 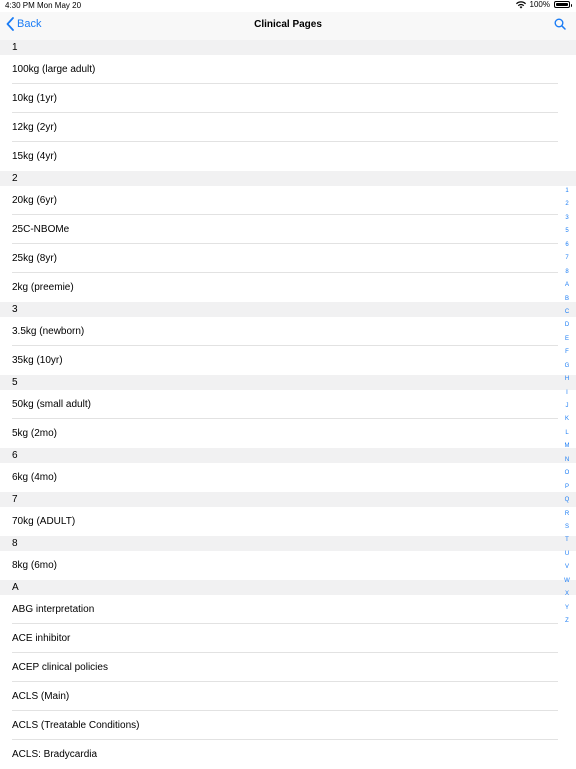 I want to click on list-item: 20kg (6yr), so click(x=288, y=200).